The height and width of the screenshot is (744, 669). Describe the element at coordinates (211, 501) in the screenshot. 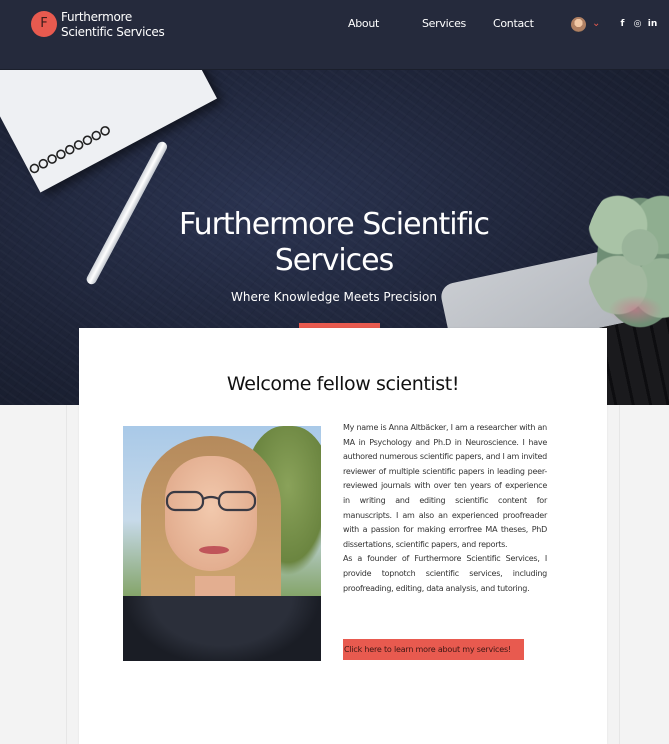

I see `photo-glasses` at that location.